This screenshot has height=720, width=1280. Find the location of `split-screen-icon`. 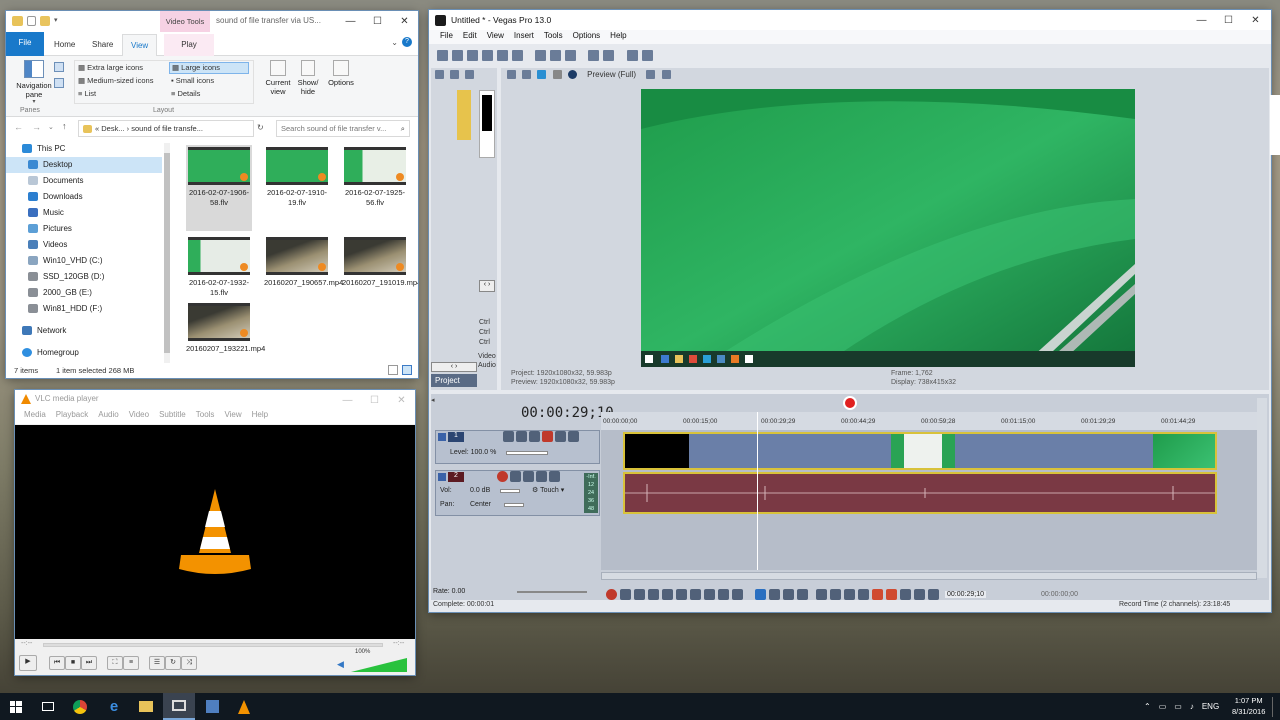

split-screen-icon is located at coordinates (542, 75).